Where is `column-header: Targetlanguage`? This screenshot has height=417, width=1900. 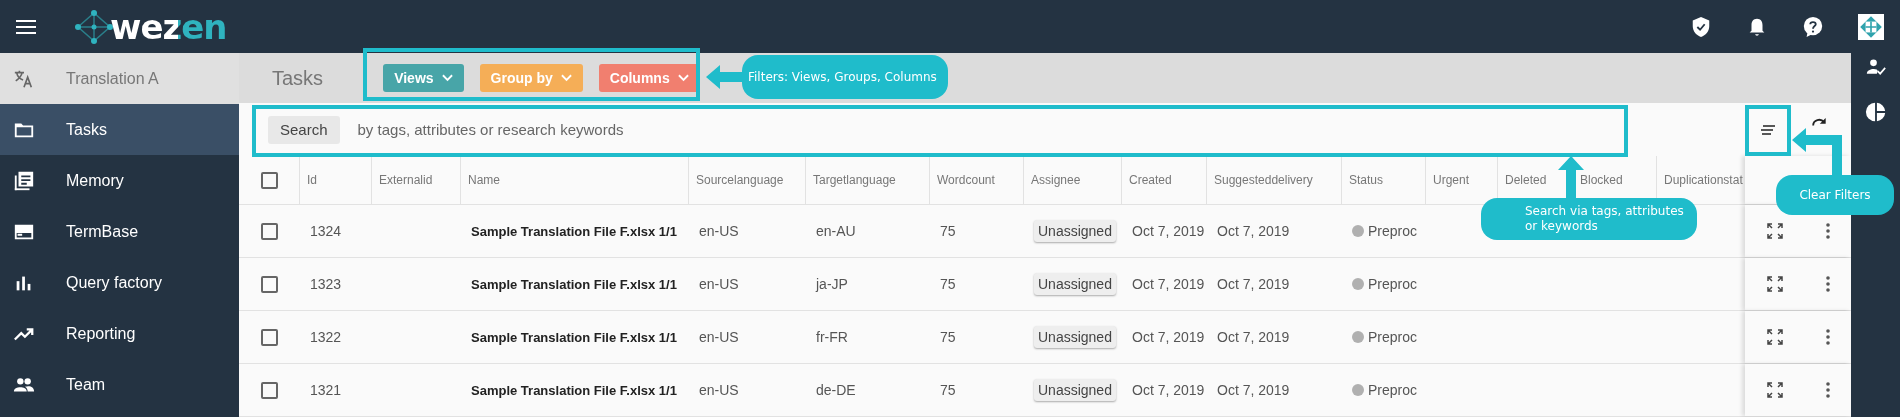 column-header: Targetlanguage is located at coordinates (867, 180).